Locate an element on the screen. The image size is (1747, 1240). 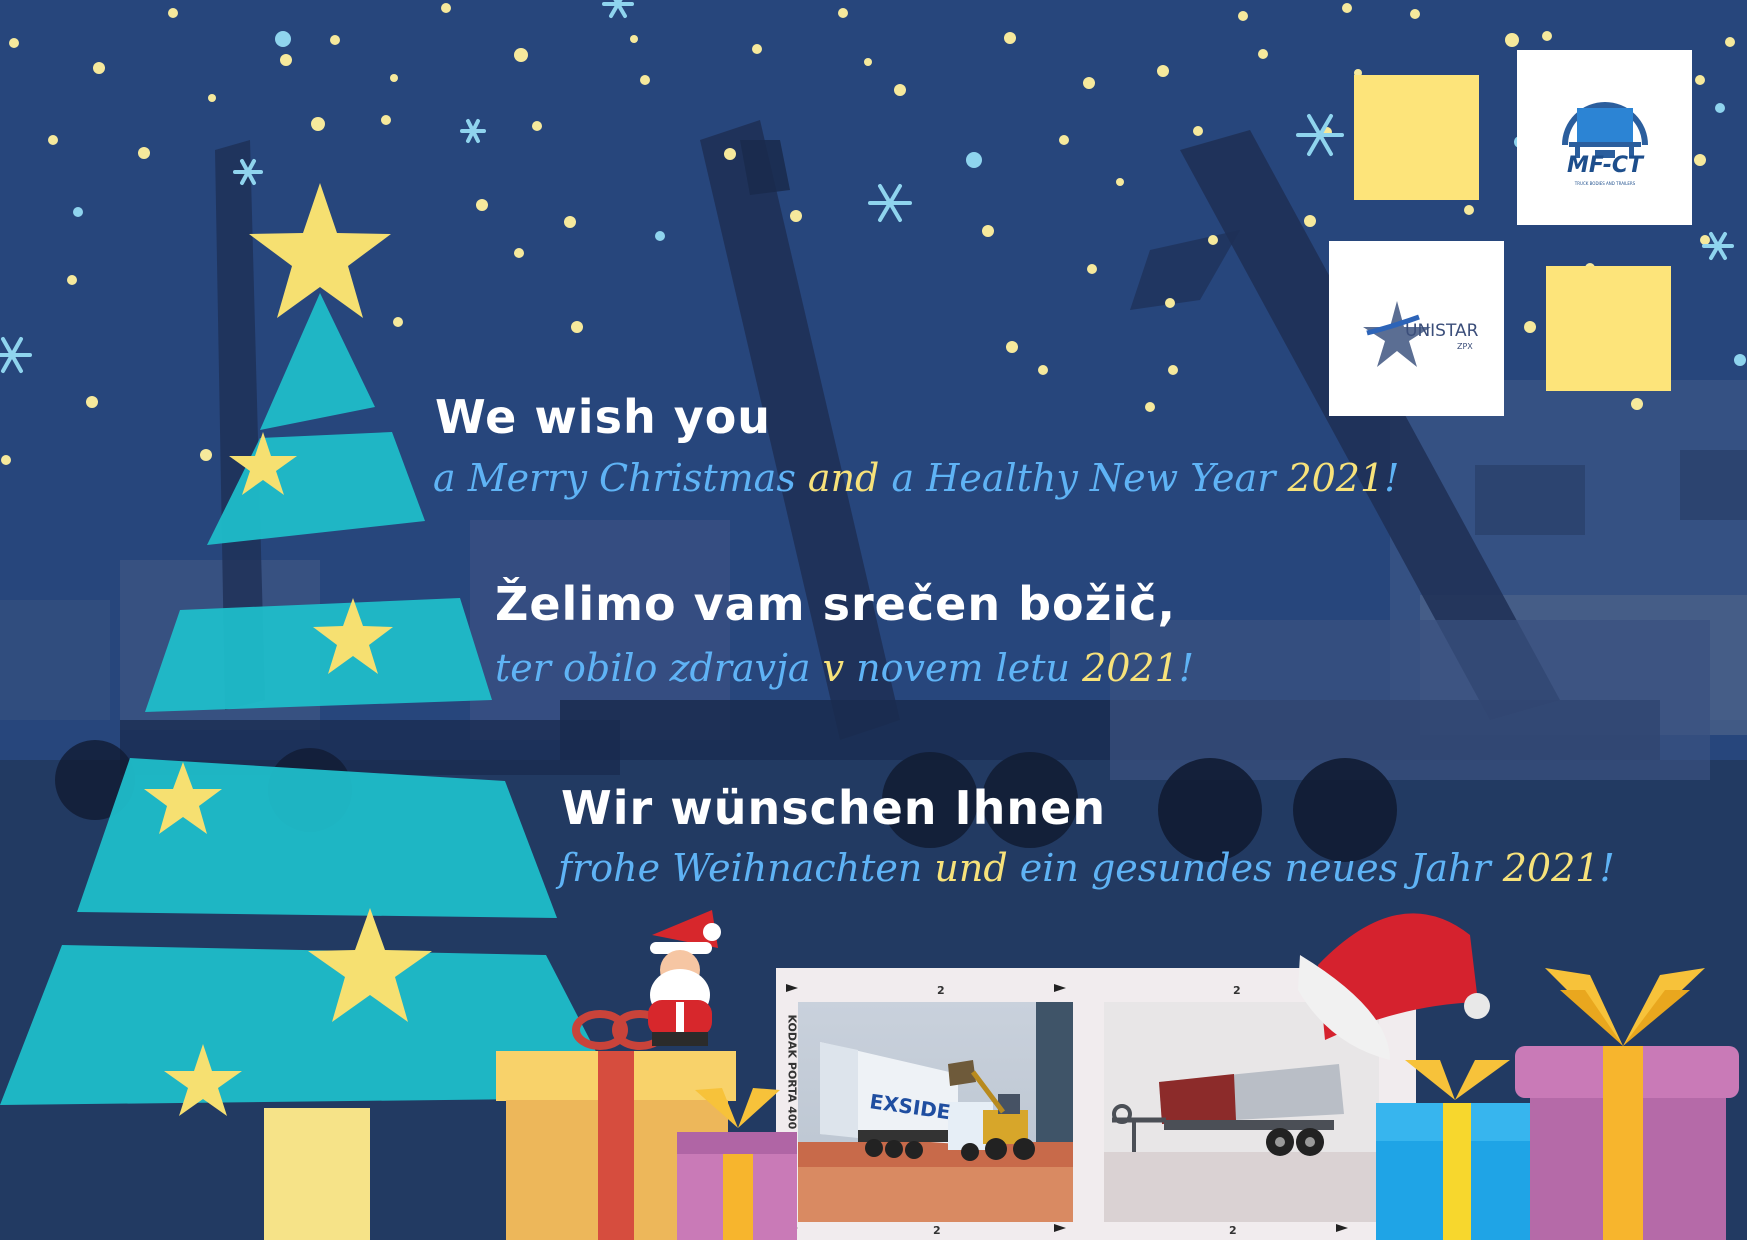
santa-icon is located at coordinates (684, 978).